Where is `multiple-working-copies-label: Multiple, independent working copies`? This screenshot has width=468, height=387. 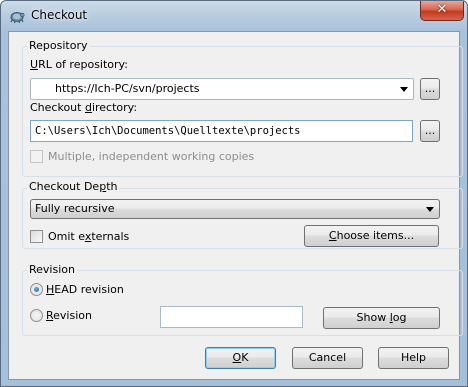 multiple-working-copies-label: Multiple, independent working copies is located at coordinates (151, 156).